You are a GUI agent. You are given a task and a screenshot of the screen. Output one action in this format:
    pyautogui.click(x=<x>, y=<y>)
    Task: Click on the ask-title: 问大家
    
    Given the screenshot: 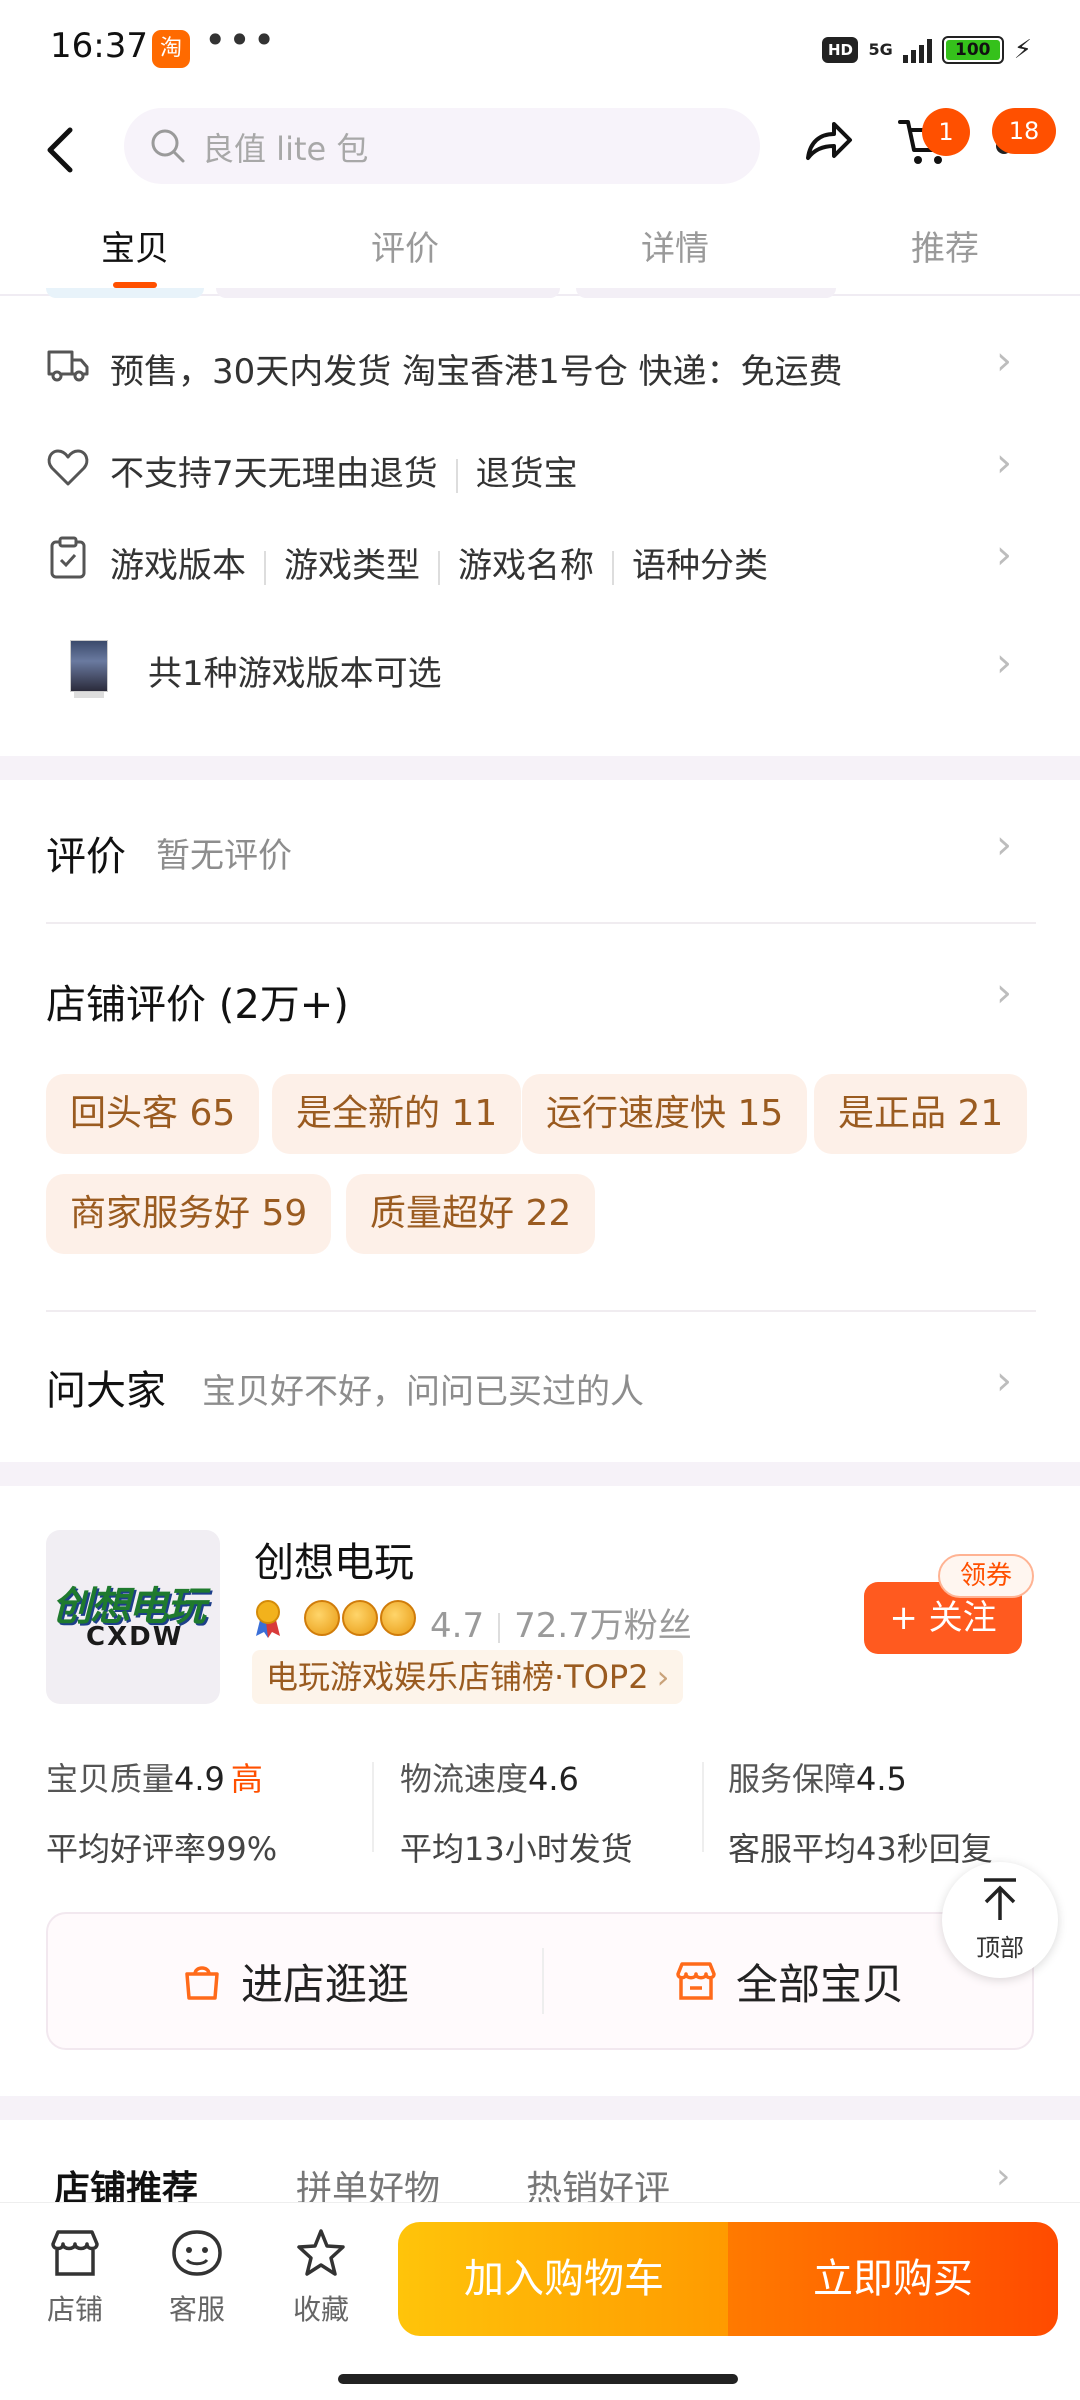 What is the action you would take?
    pyautogui.click(x=106, y=1391)
    